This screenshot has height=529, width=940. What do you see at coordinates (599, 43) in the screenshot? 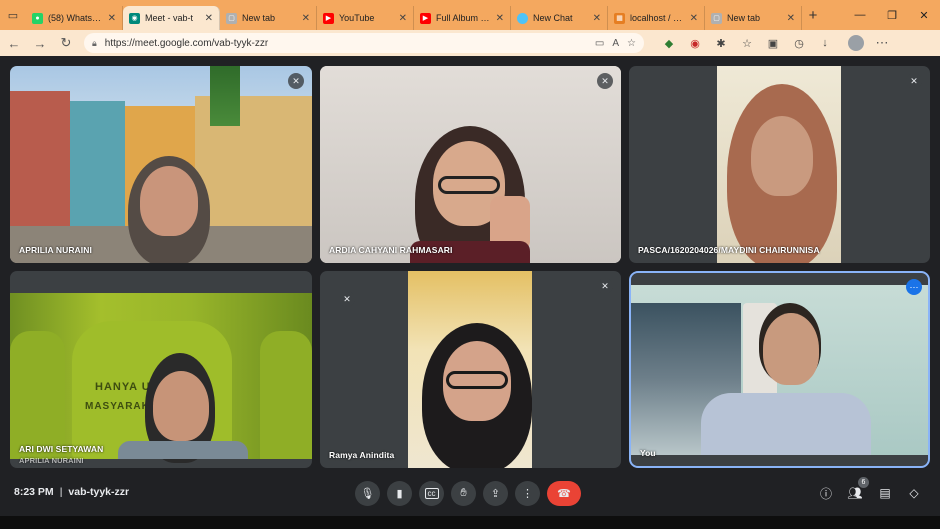
I see `camera-permission-icon: ▭` at bounding box center [599, 43].